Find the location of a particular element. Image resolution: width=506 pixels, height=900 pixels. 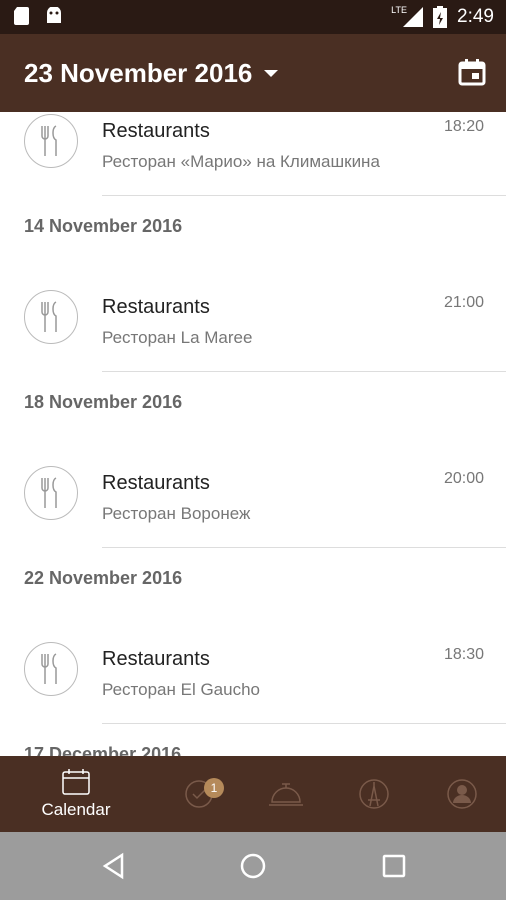

event-place: Ресторан El Gaucho is located at coordinates (181, 689).